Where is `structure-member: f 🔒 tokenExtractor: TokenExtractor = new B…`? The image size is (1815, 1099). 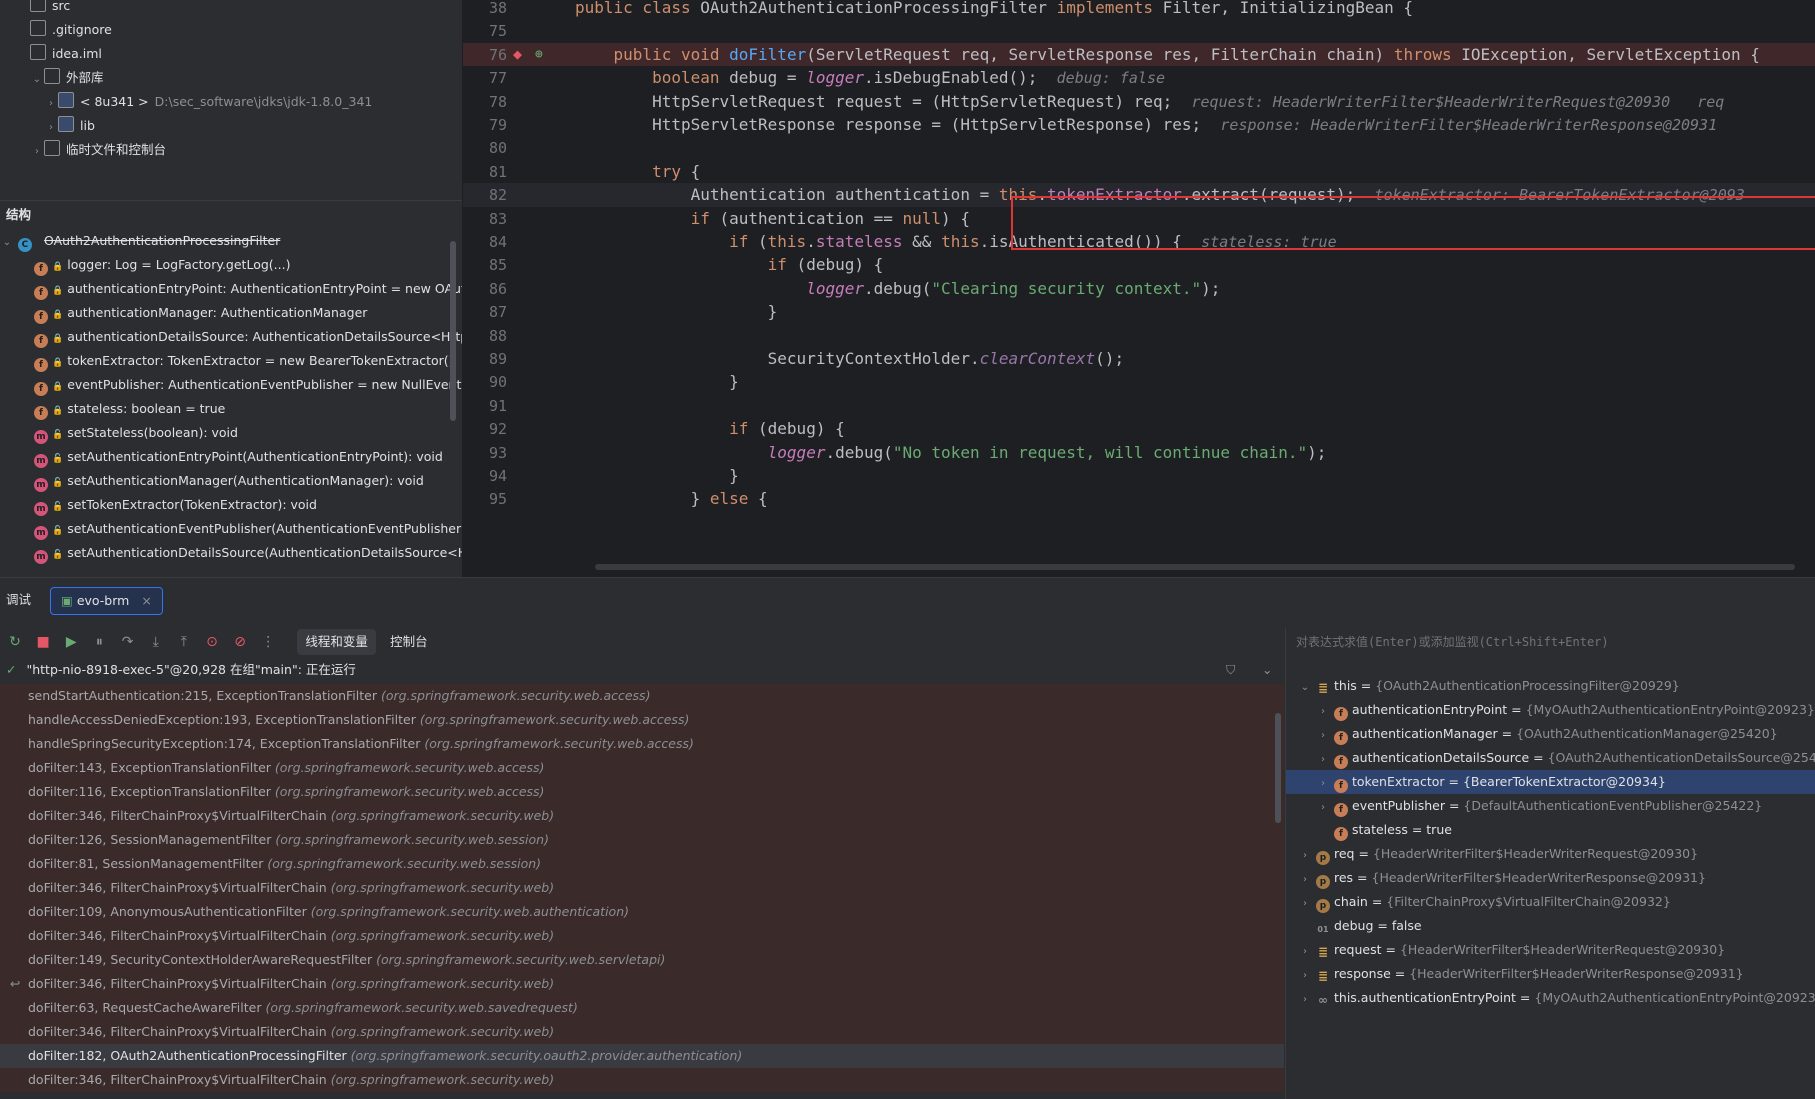
structure-member: f 🔒 tokenExtractor: TokenExtractor = new B… is located at coordinates (231, 361).